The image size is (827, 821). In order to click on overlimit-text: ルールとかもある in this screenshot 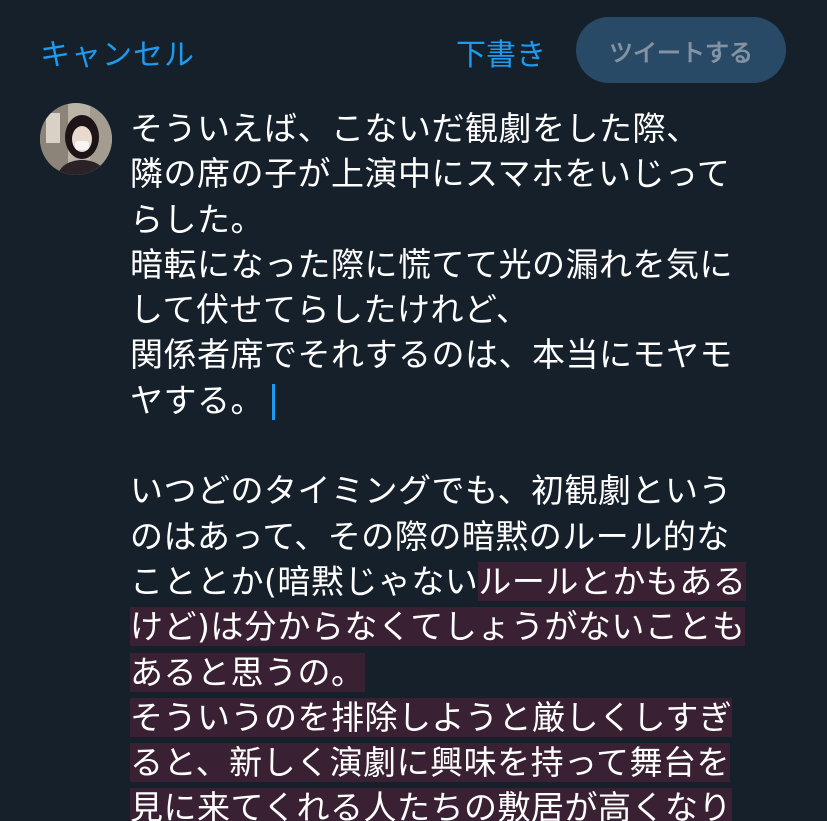, I will do `click(612, 581)`.